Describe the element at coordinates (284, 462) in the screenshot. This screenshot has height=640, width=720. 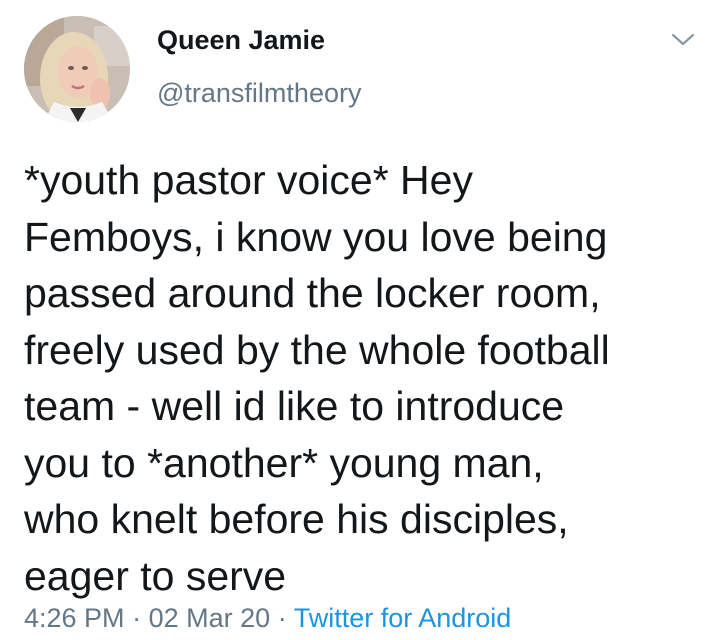
I see `tweet-text-line: you to *another* young man,` at that location.